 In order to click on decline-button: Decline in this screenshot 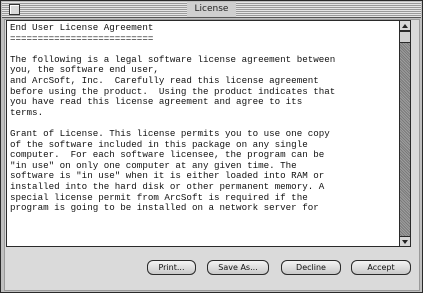, I will do `click(311, 267)`.